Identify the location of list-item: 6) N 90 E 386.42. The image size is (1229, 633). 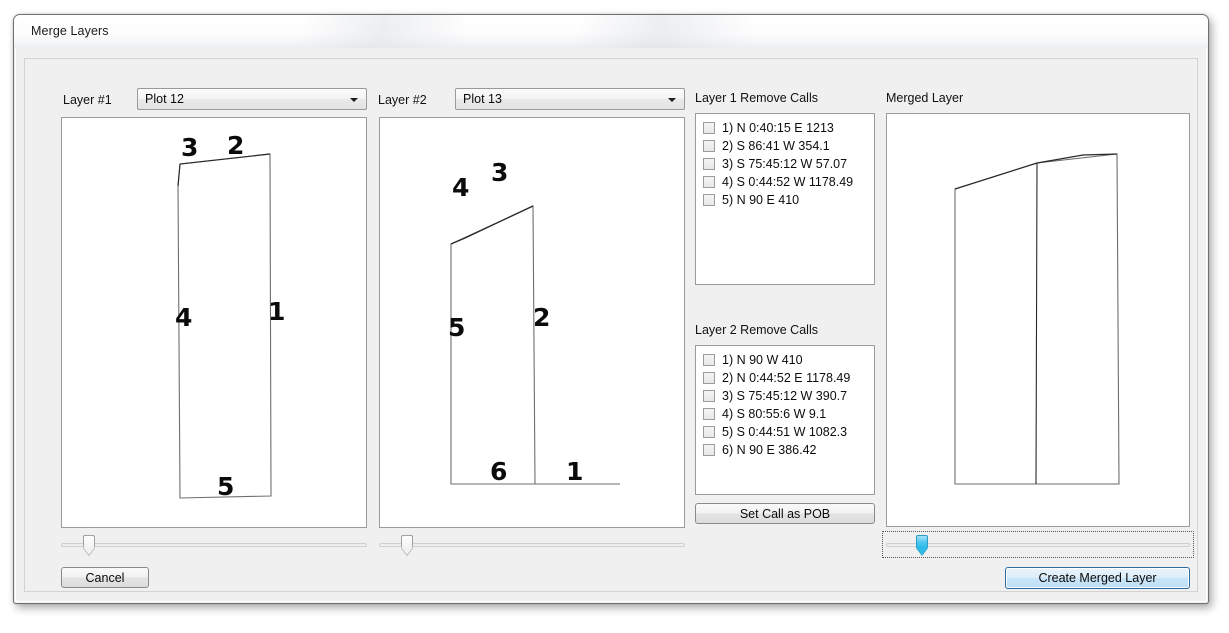
(785, 450).